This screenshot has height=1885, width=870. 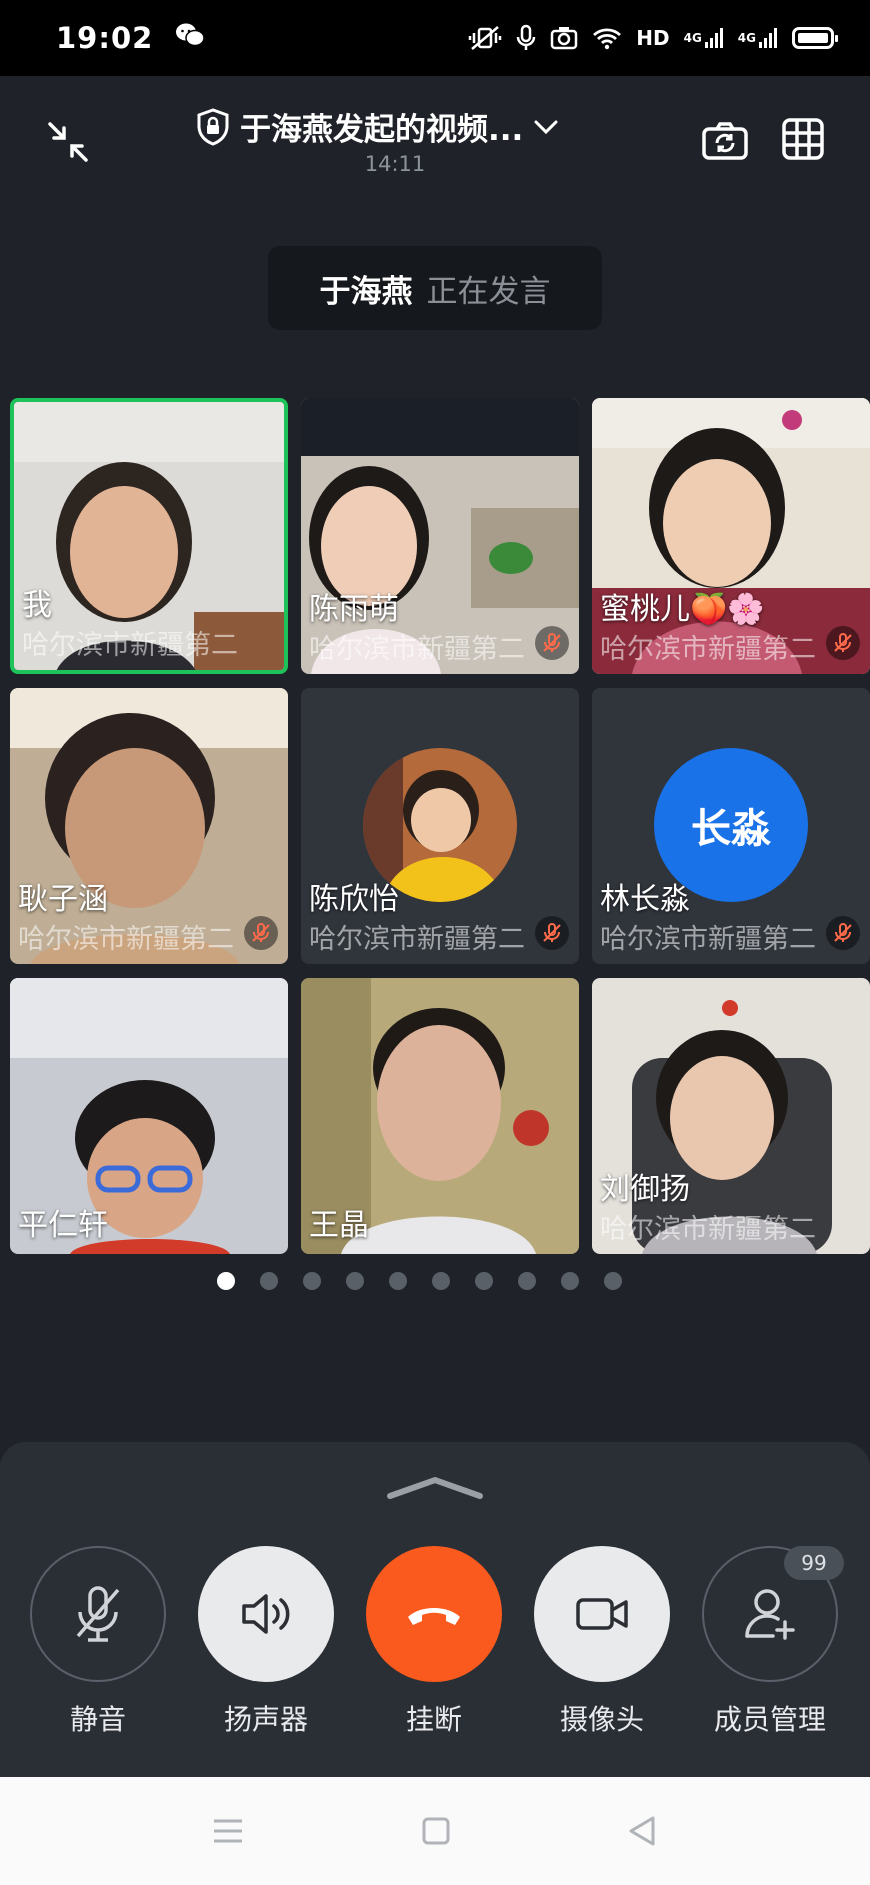 I want to click on menu-icon, so click(x=228, y=1831).